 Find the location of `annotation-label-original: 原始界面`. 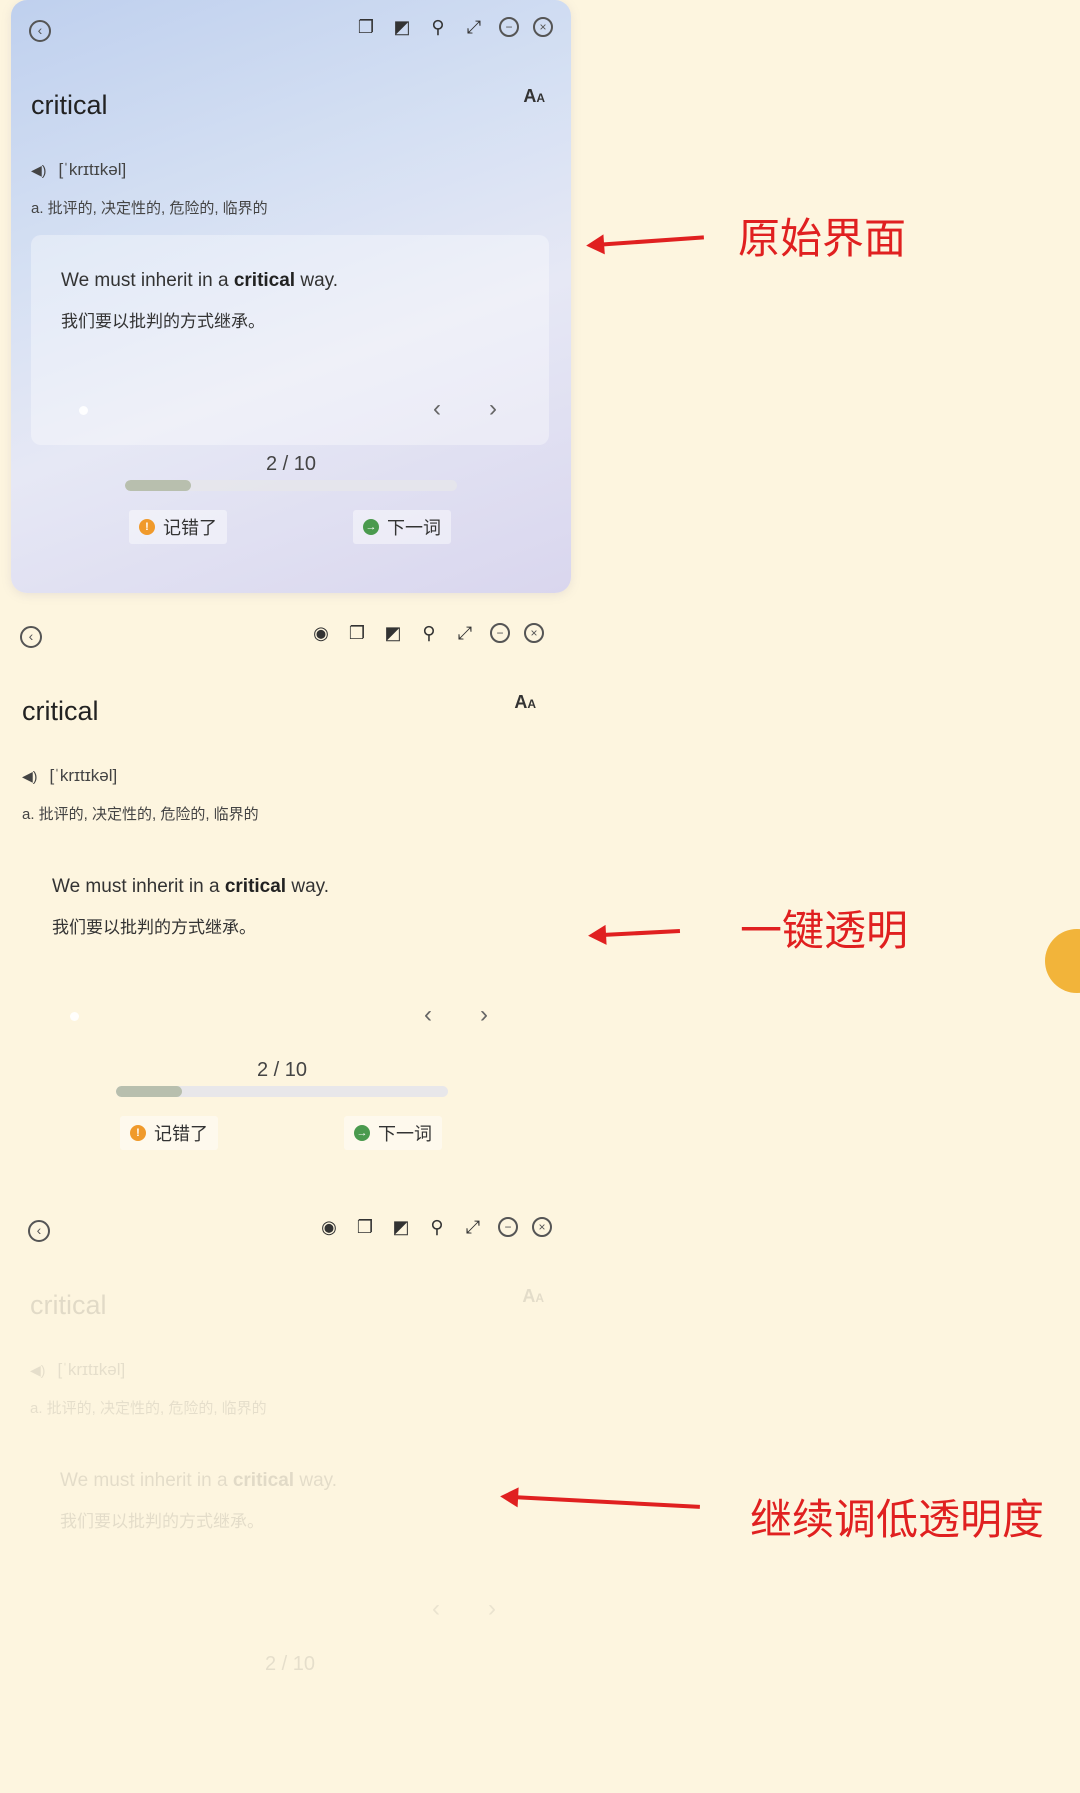

annotation-label-original: 原始界面 is located at coordinates (822, 238).